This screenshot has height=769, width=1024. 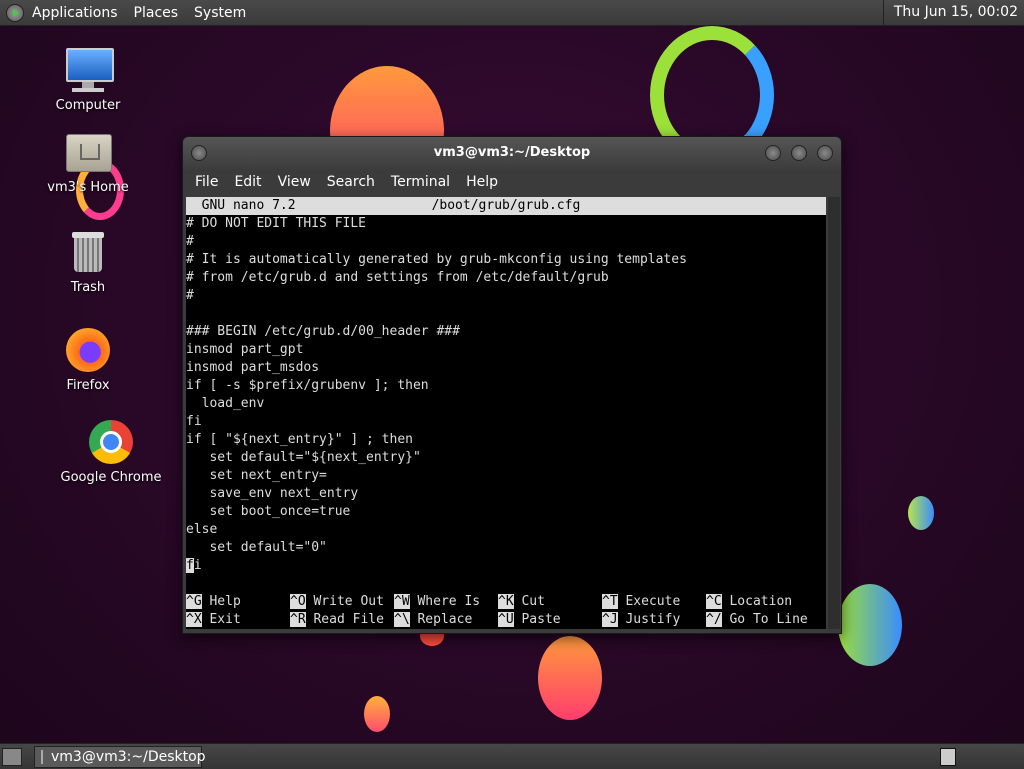 What do you see at coordinates (272, 493) in the screenshot?
I see `file-line: save_env next_entry` at bounding box center [272, 493].